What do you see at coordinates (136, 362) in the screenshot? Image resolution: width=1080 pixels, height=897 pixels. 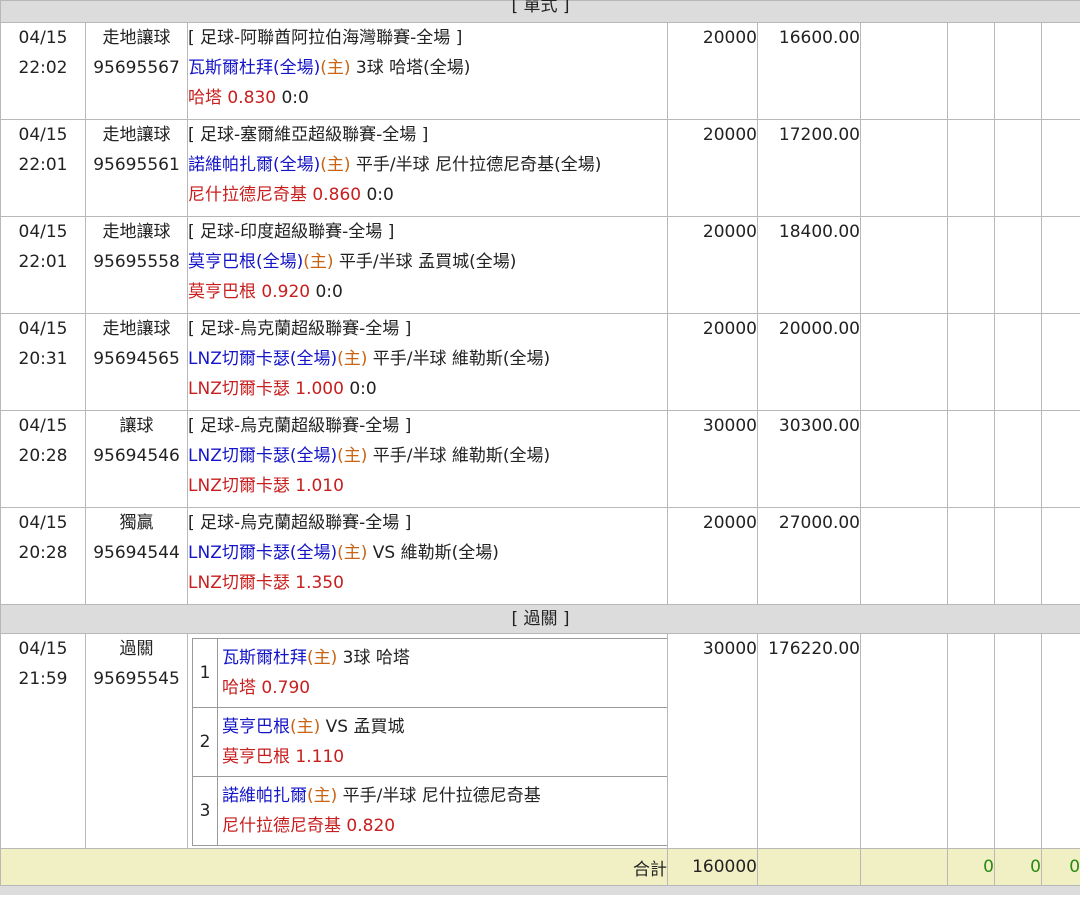 I see `bet-type-cell: 走地讓球 95694565` at bounding box center [136, 362].